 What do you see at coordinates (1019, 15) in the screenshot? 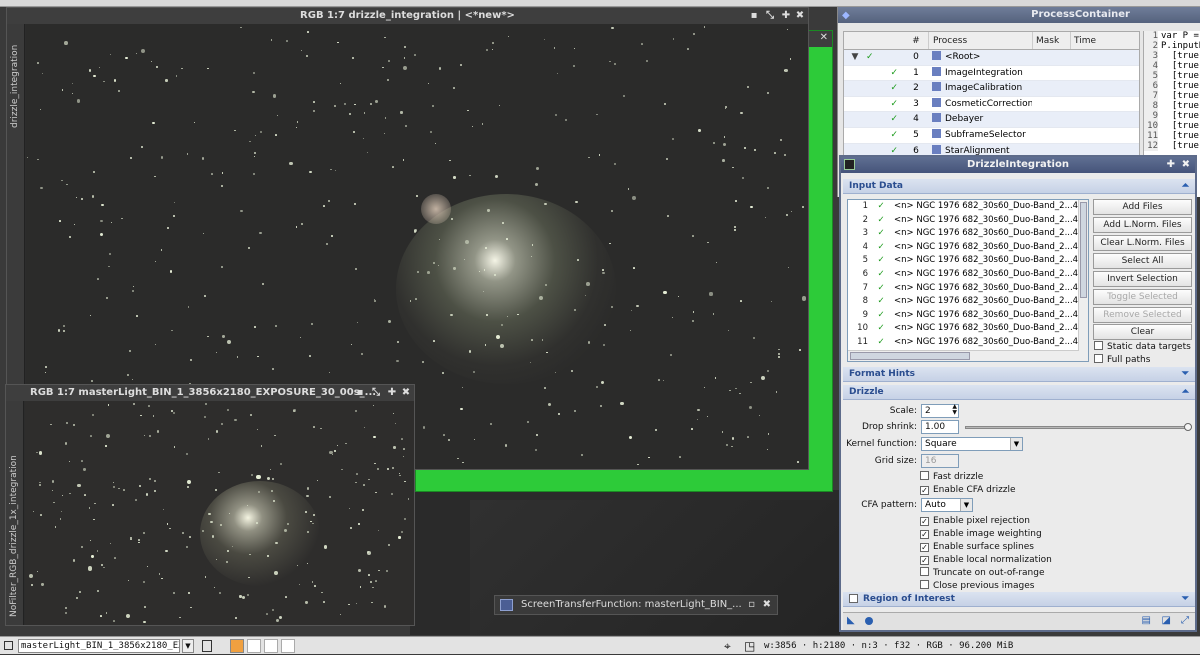
I see `process-container-titlebar: ◆ ProcessContainer` at bounding box center [1019, 15].